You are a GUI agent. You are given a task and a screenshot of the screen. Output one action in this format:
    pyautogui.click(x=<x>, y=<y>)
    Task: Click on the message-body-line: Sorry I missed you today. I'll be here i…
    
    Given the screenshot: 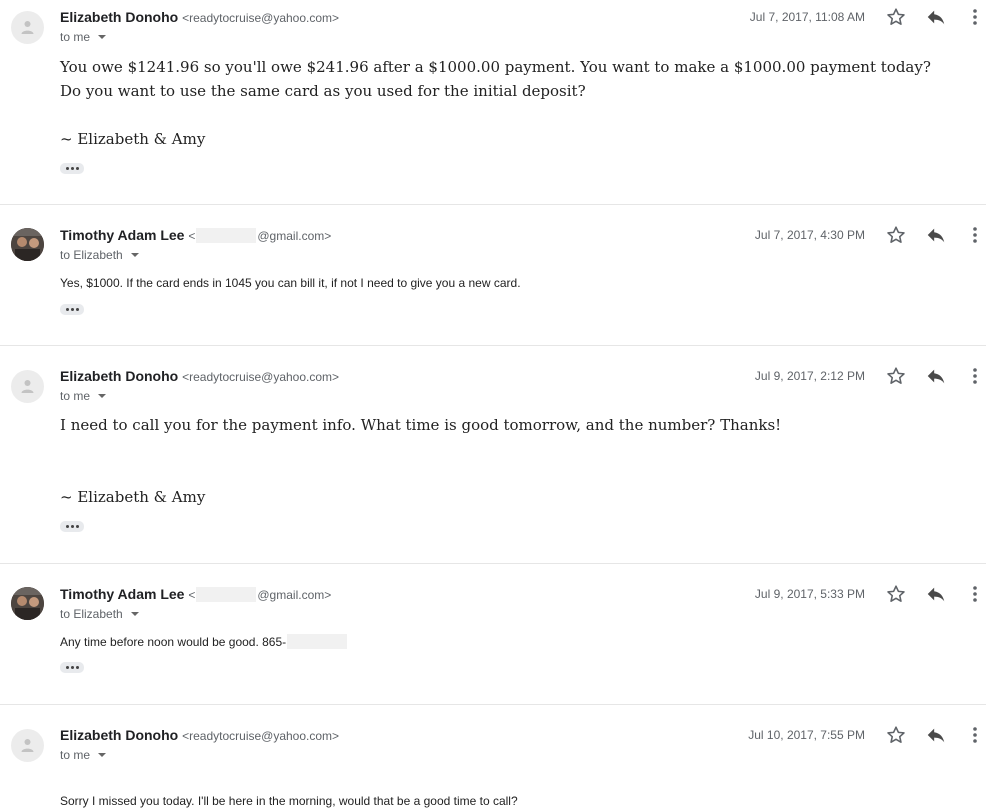 What is the action you would take?
    pyautogui.click(x=289, y=801)
    